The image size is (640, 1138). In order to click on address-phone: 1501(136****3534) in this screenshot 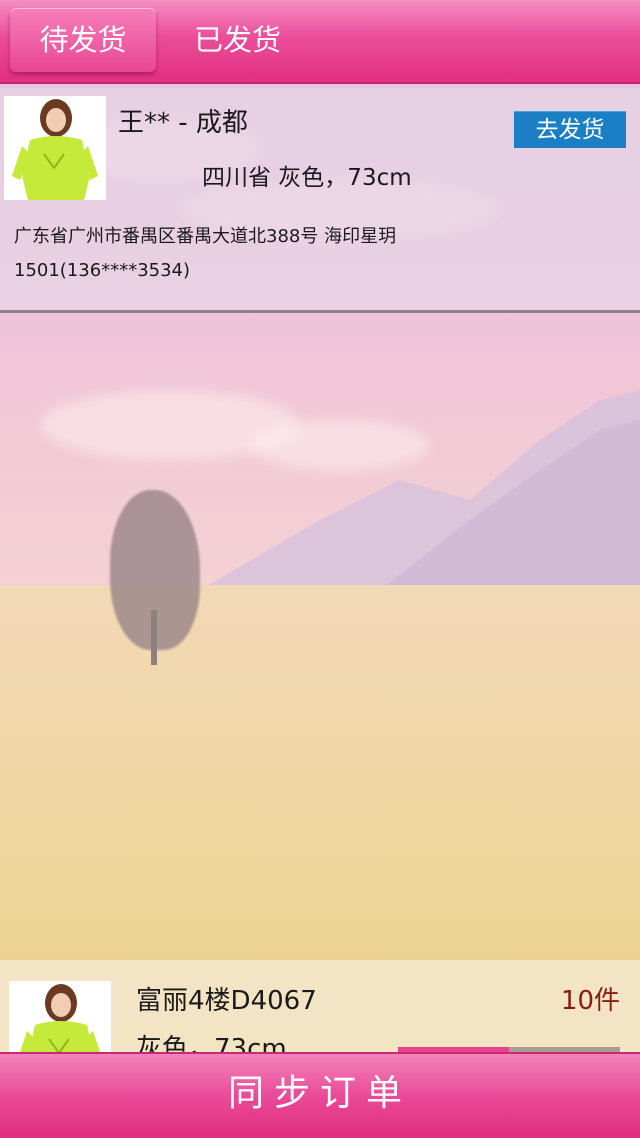, I will do `click(102, 270)`.